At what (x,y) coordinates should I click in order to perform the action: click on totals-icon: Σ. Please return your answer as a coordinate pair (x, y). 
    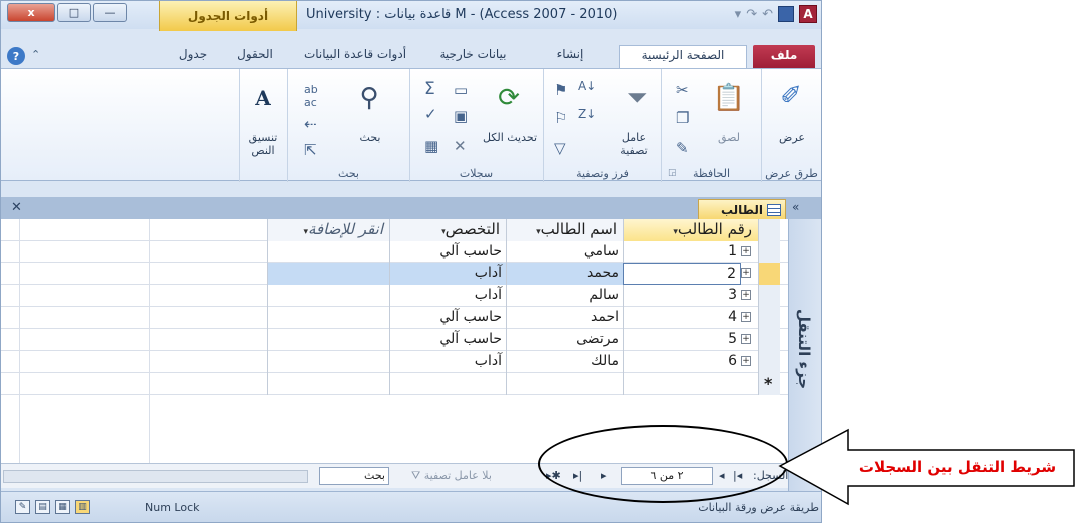
    Looking at the image, I should click on (429, 89).